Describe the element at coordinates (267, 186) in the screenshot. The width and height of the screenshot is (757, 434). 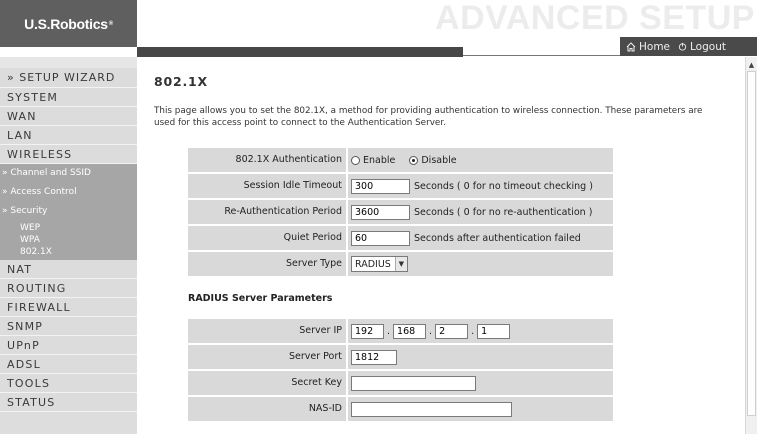
I see `session-timeout-label: Session Idle Timeout` at that location.